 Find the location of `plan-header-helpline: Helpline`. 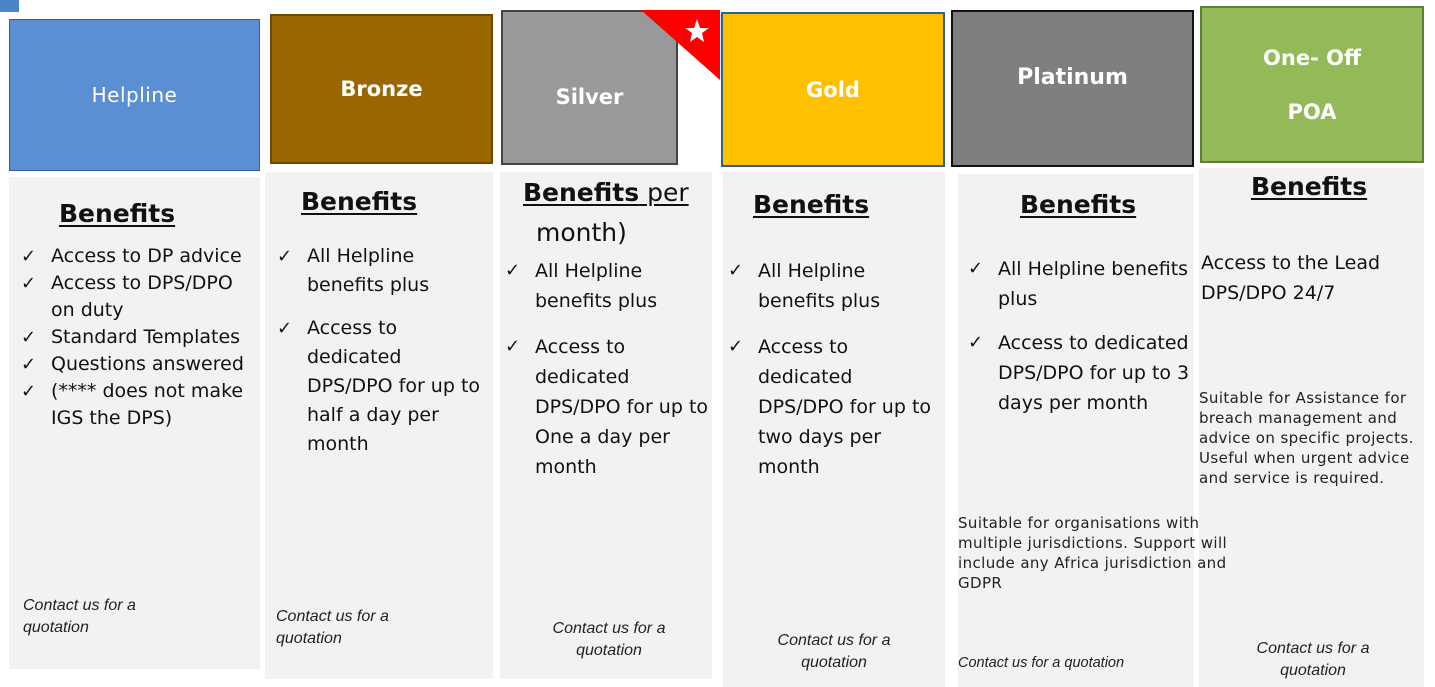

plan-header-helpline: Helpline is located at coordinates (134, 95).